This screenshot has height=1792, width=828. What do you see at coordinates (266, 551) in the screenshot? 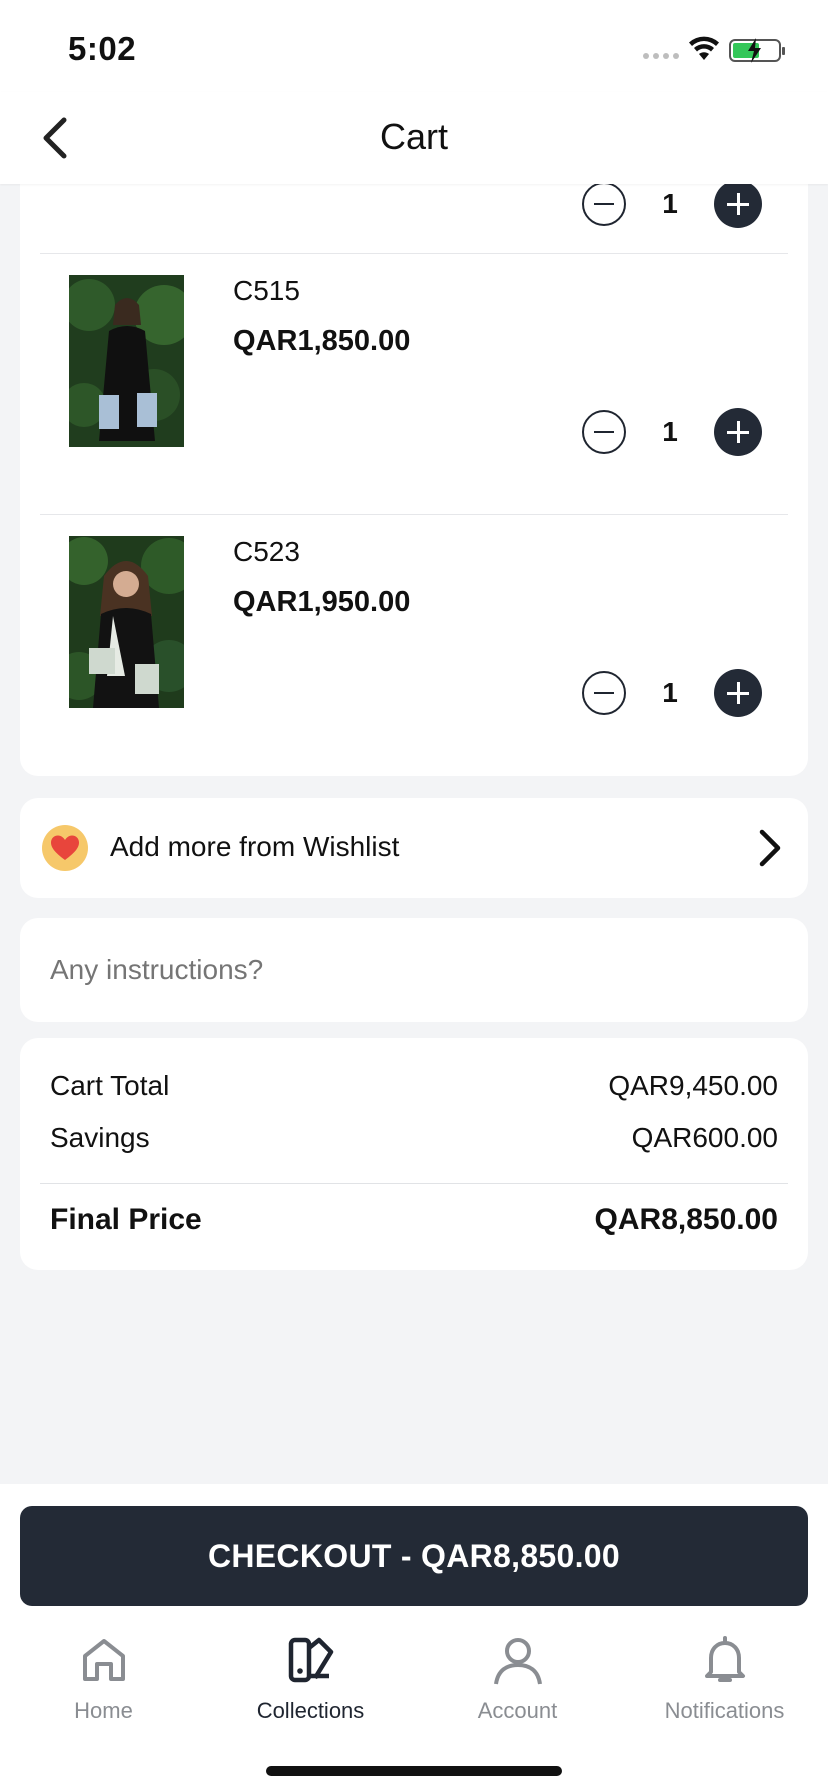
I see `product-name: C523` at bounding box center [266, 551].